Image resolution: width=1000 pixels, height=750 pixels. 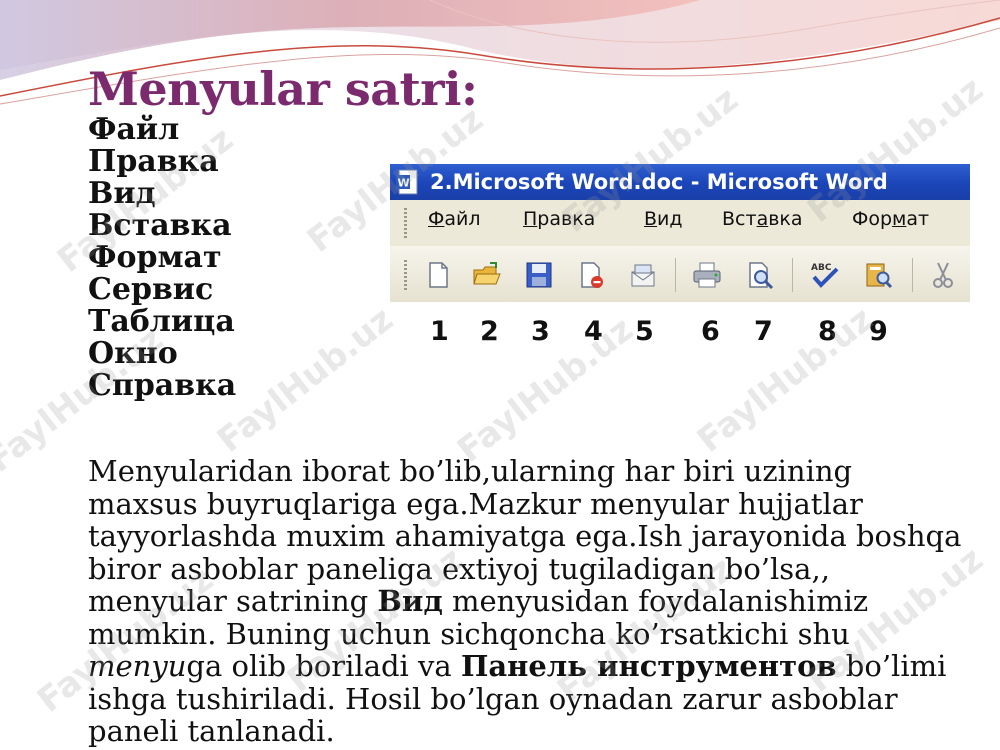 What do you see at coordinates (489, 331) in the screenshot?
I see `number-label: 2` at bounding box center [489, 331].